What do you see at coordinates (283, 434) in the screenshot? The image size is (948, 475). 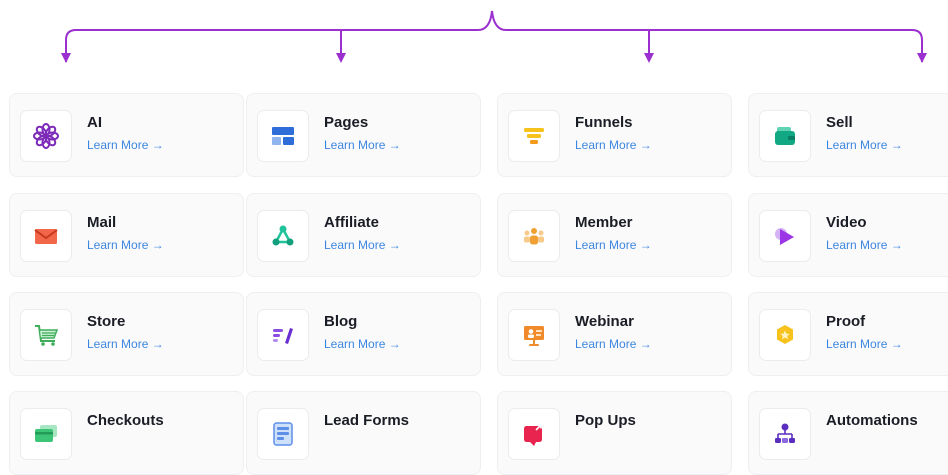 I see `lead-form-icon` at bounding box center [283, 434].